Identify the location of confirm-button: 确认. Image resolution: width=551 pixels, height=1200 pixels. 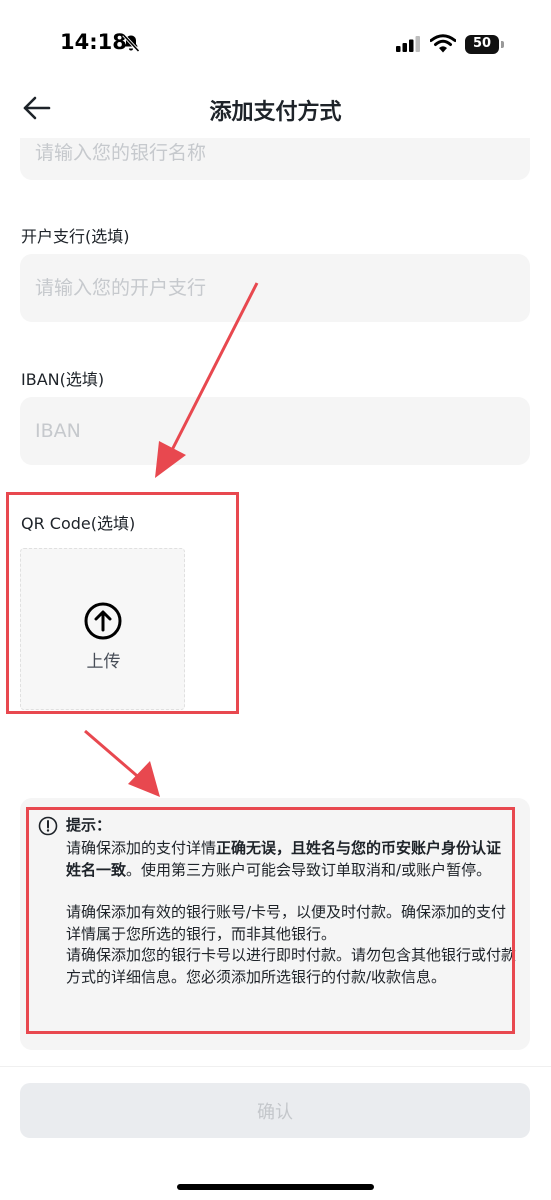
(275, 1110).